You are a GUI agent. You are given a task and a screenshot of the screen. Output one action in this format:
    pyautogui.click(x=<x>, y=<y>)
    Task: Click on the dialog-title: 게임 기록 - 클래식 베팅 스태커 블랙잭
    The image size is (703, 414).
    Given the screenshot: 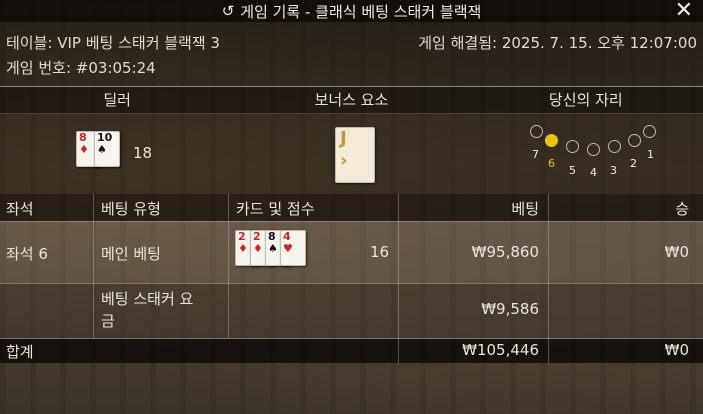 What is the action you would take?
    pyautogui.click(x=361, y=11)
    